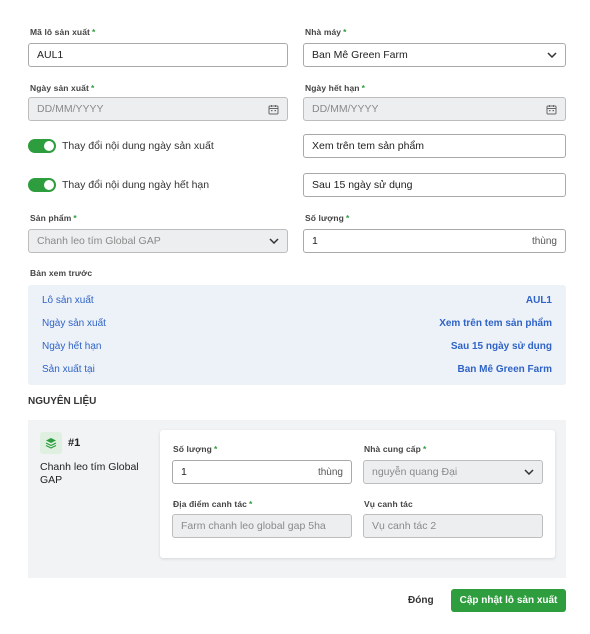  Describe the element at coordinates (53, 218) in the screenshot. I see `product-label: Sản phẩm *` at that location.